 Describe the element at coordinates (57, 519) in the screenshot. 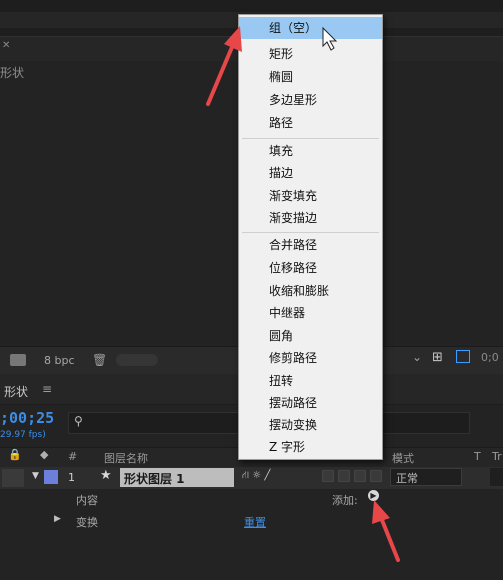

I see `expand-arrow-icon: ▶` at that location.